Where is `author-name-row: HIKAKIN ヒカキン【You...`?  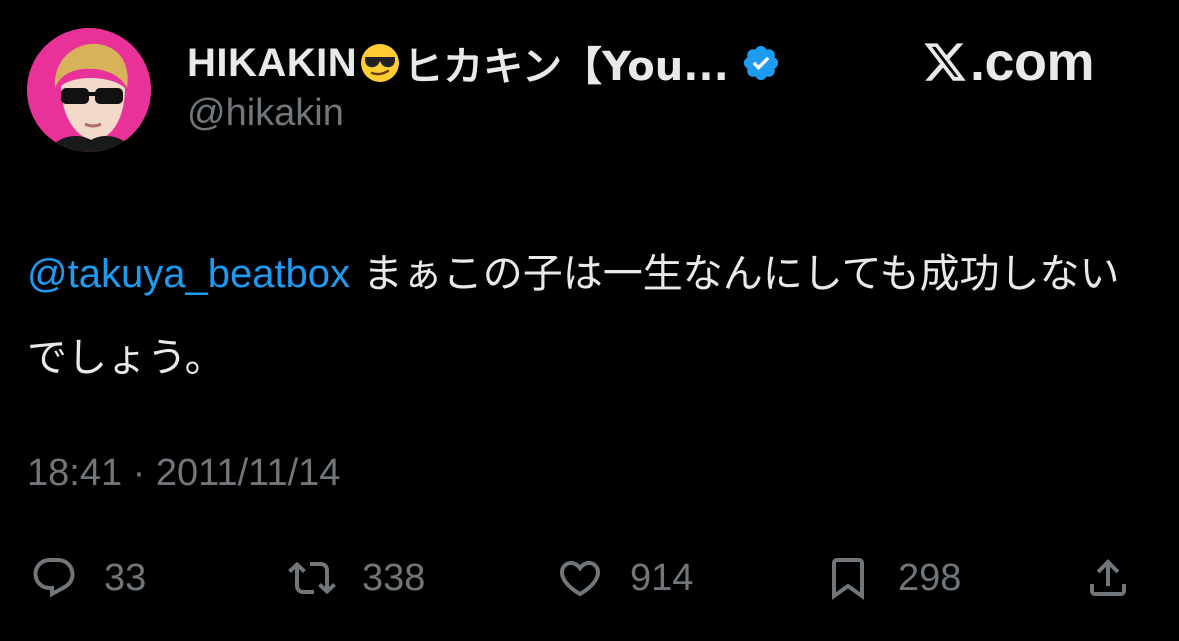 author-name-row: HIKAKIN ヒカキン【You... is located at coordinates (484, 64).